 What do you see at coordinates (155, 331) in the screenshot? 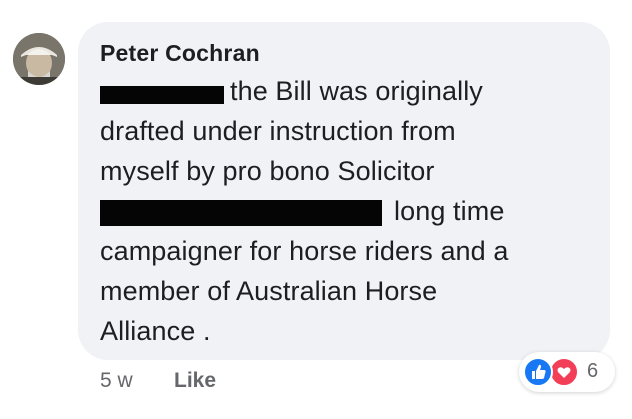
I see `comment-text-line: Alliance .` at bounding box center [155, 331].